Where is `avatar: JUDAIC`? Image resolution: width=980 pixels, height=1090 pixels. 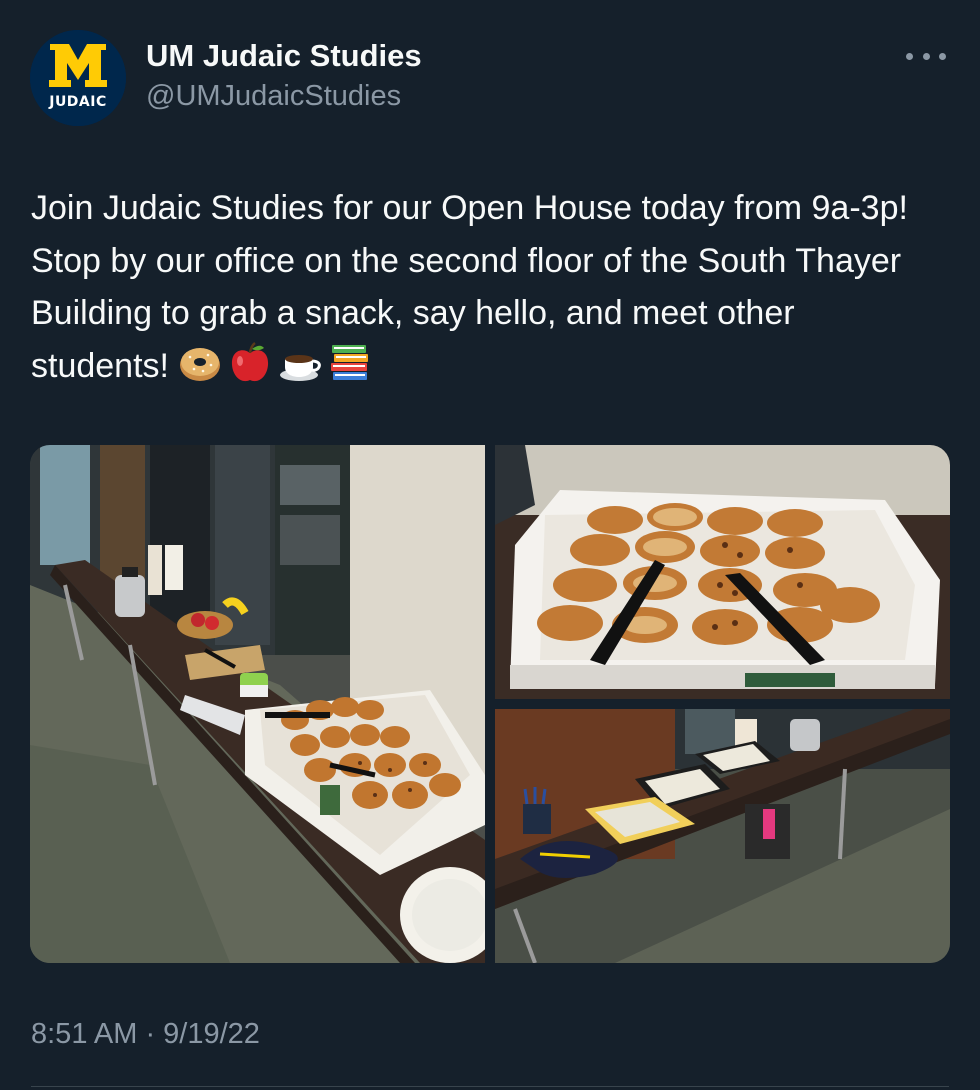 avatar: JUDAIC is located at coordinates (78, 78).